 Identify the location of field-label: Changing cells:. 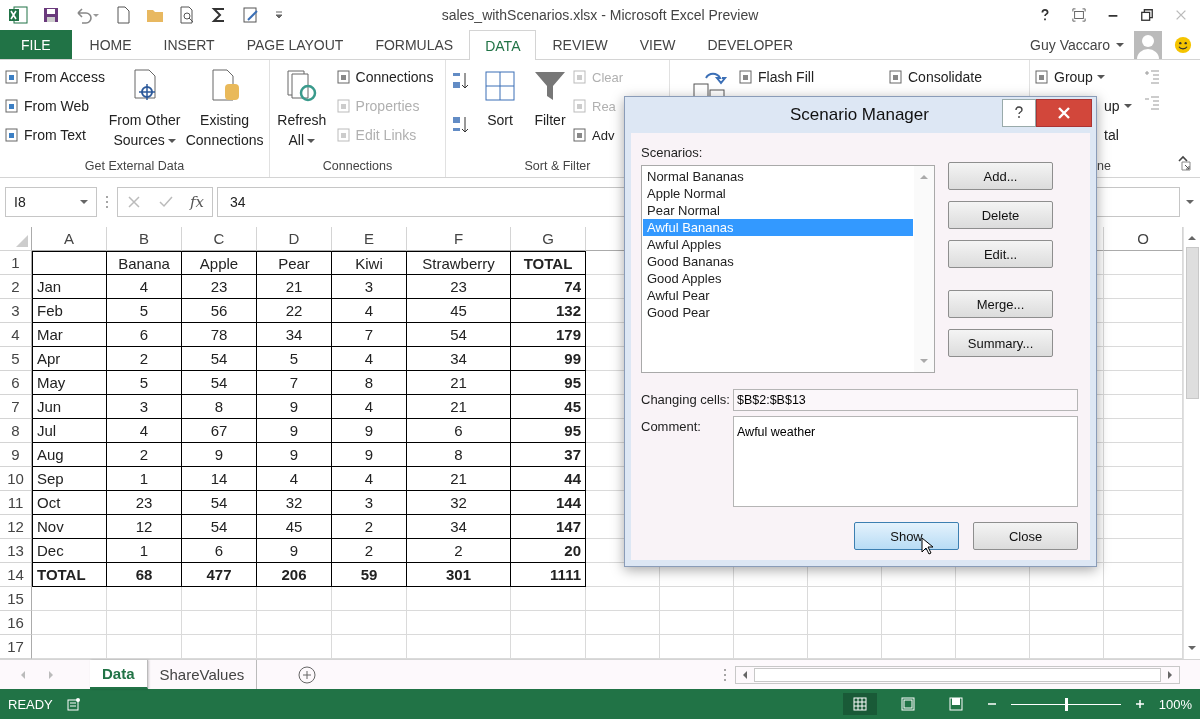
(685, 400).